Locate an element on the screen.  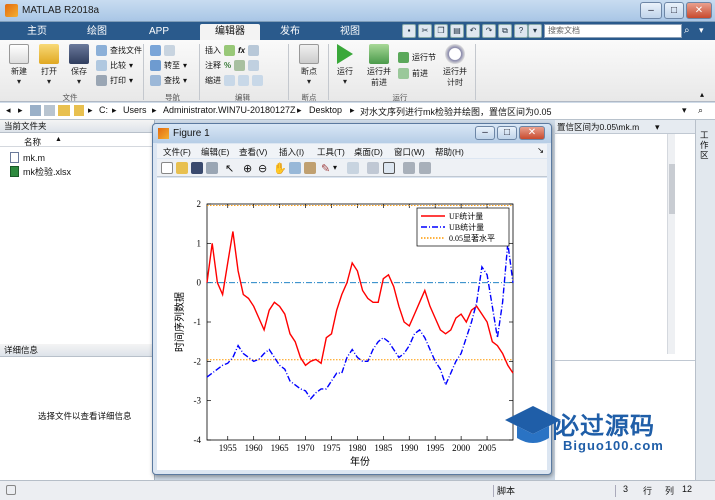
tab-view: 视图 is located at coordinates (350, 32).